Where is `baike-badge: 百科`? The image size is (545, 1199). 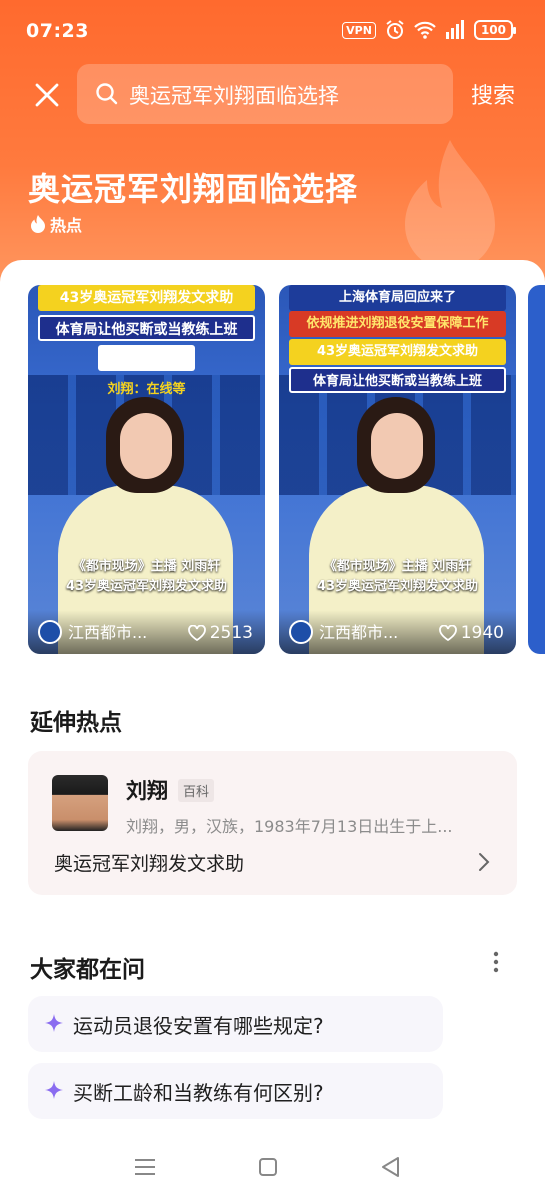
baike-badge: 百科 is located at coordinates (196, 790).